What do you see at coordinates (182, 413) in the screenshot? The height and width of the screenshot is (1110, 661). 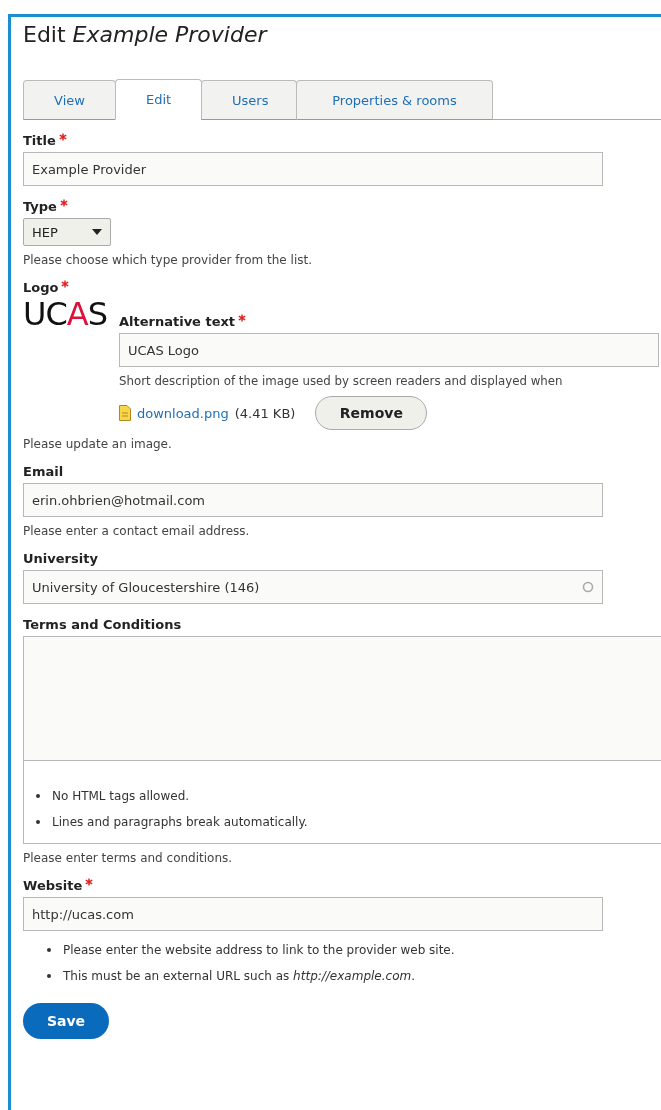 I see `file-link: download.png` at bounding box center [182, 413].